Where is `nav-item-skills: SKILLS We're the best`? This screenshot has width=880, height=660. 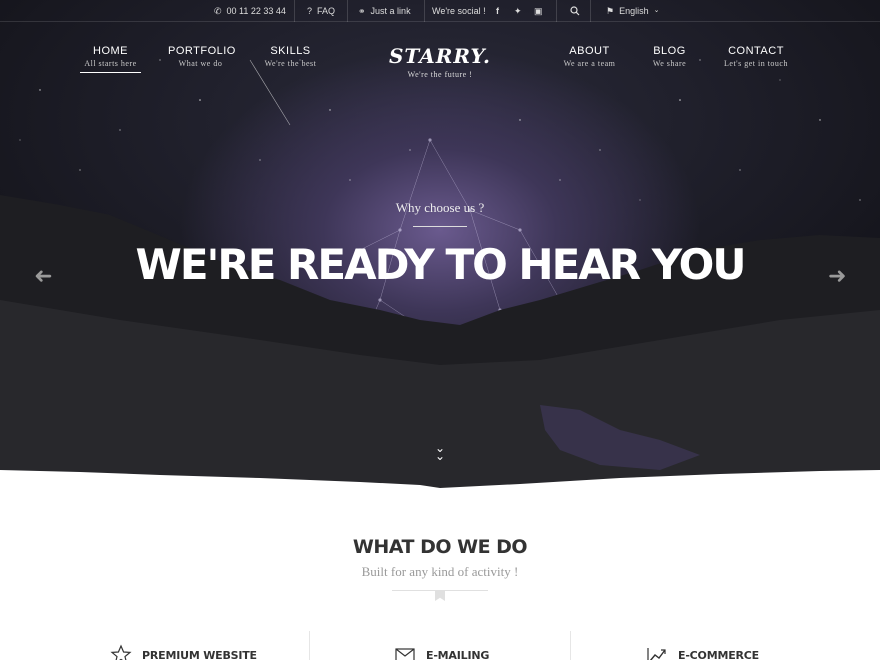 nav-item-skills: SKILLS We're the best is located at coordinates (290, 56).